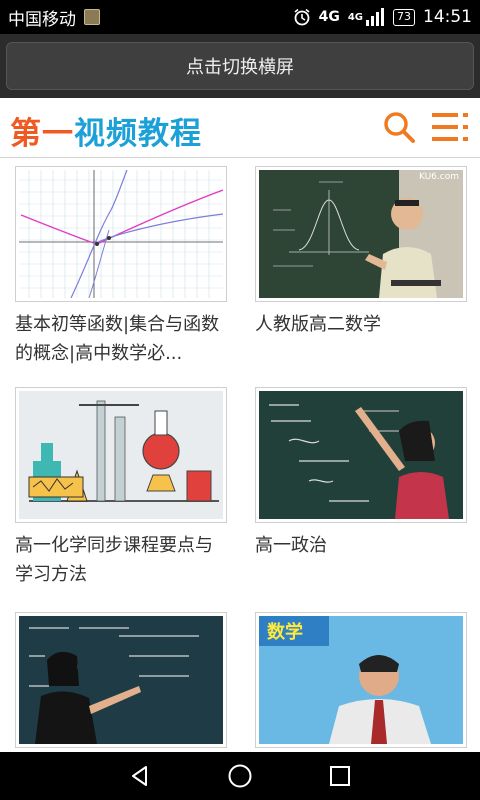 This screenshot has width=480, height=800. I want to click on home-icon, so click(240, 776).